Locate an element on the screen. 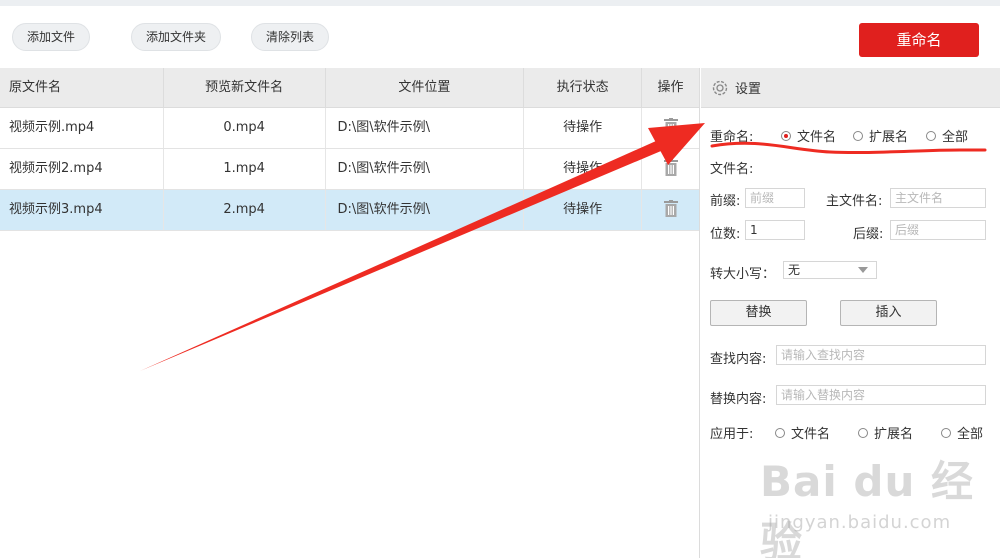 Image resolution: width=1000 pixels, height=558 pixels. cell-original-name: 视频示例.mp4 is located at coordinates (82, 128).